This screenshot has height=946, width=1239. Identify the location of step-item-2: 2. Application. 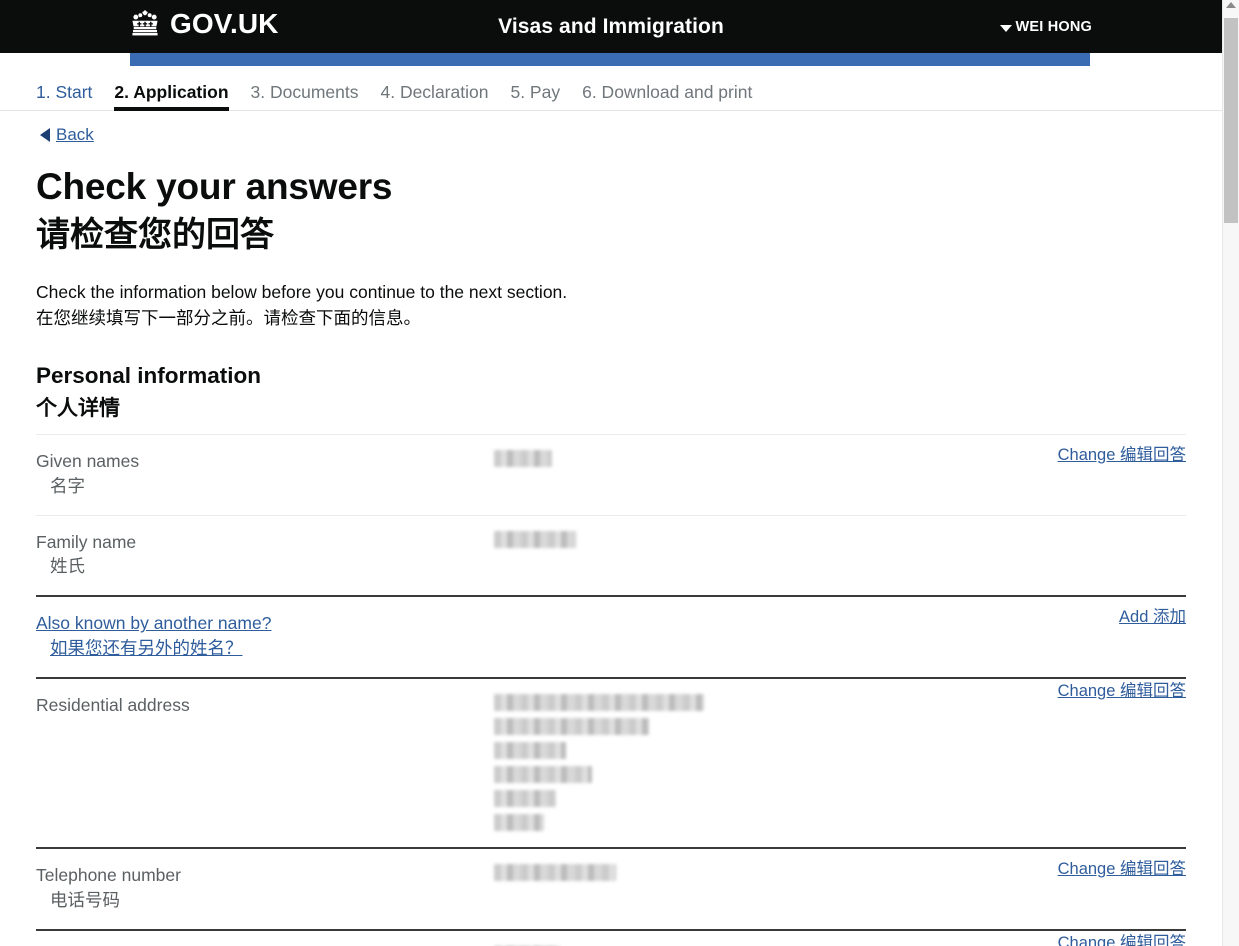
(171, 97).